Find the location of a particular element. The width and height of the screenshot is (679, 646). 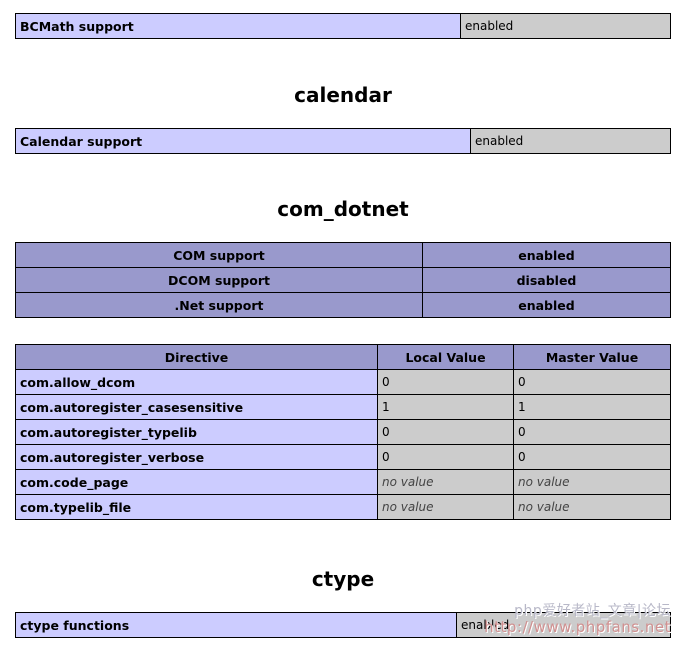

table-row: com.autoregister_typelib 0 0 is located at coordinates (343, 432).